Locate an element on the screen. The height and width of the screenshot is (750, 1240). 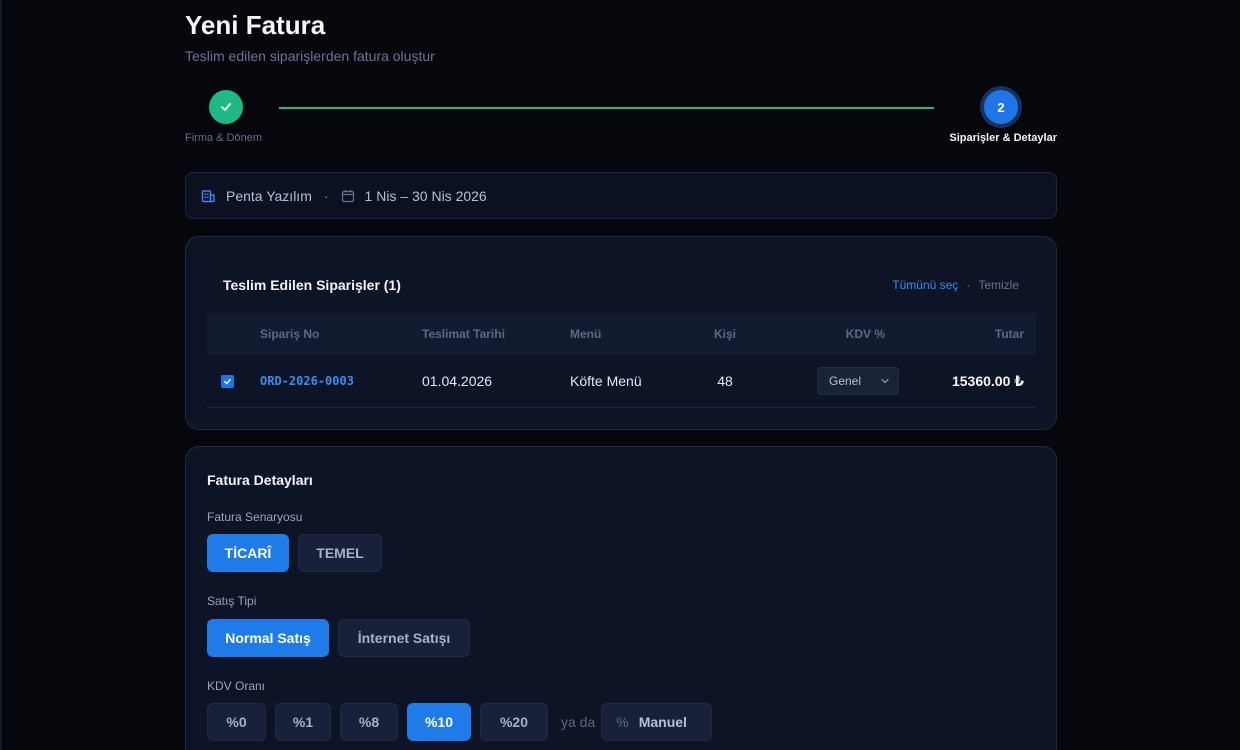
page-title: Yeni Fatura is located at coordinates (255, 25).